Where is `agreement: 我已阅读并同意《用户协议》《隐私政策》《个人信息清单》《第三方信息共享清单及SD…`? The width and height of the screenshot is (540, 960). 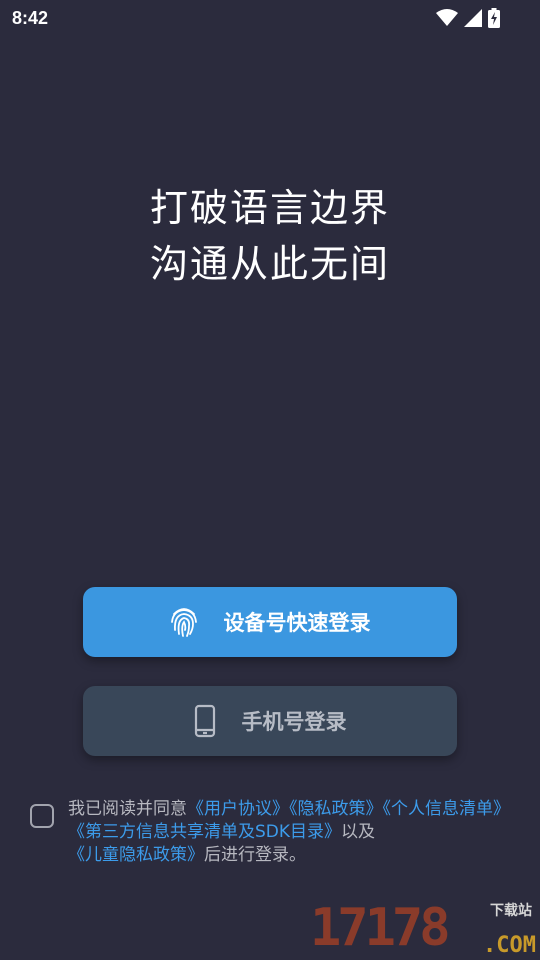
agreement: 我已阅读并同意《用户协议》《隐私政策》《个人信息清单》《第三方信息共享清单及SD… is located at coordinates (270, 832).